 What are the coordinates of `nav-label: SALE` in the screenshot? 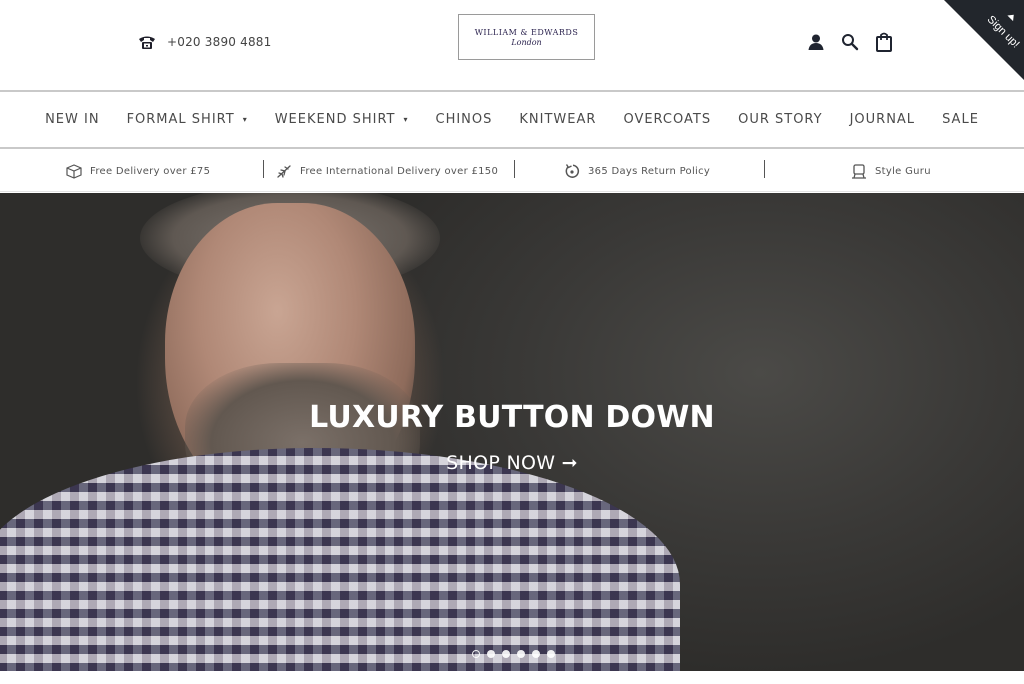 It's located at (960, 119).